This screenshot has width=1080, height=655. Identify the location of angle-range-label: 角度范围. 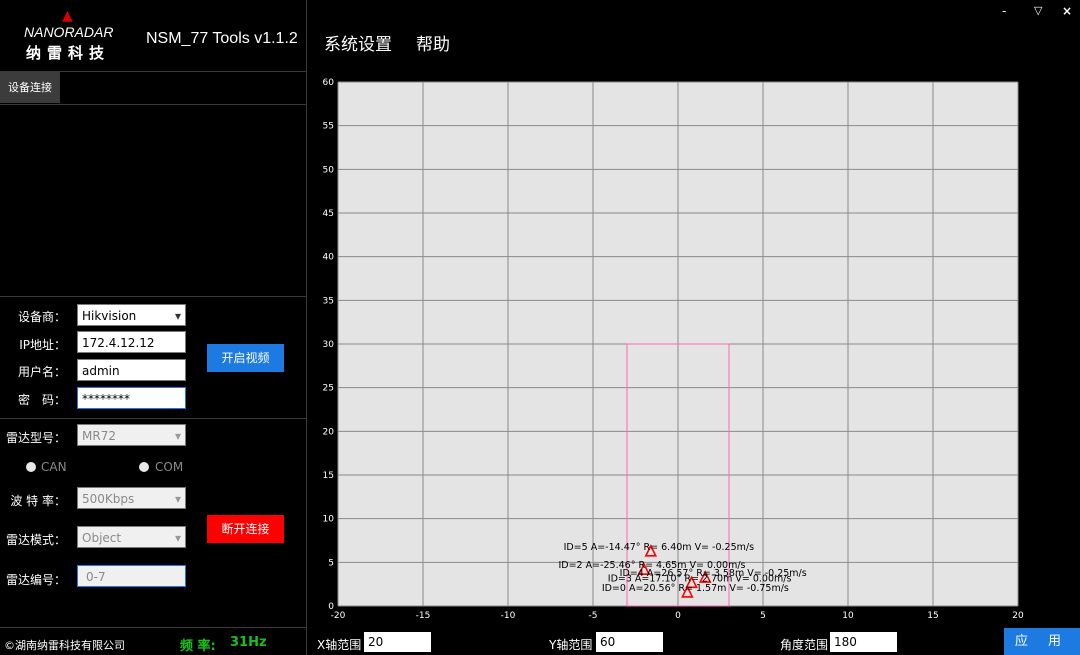
(804, 645).